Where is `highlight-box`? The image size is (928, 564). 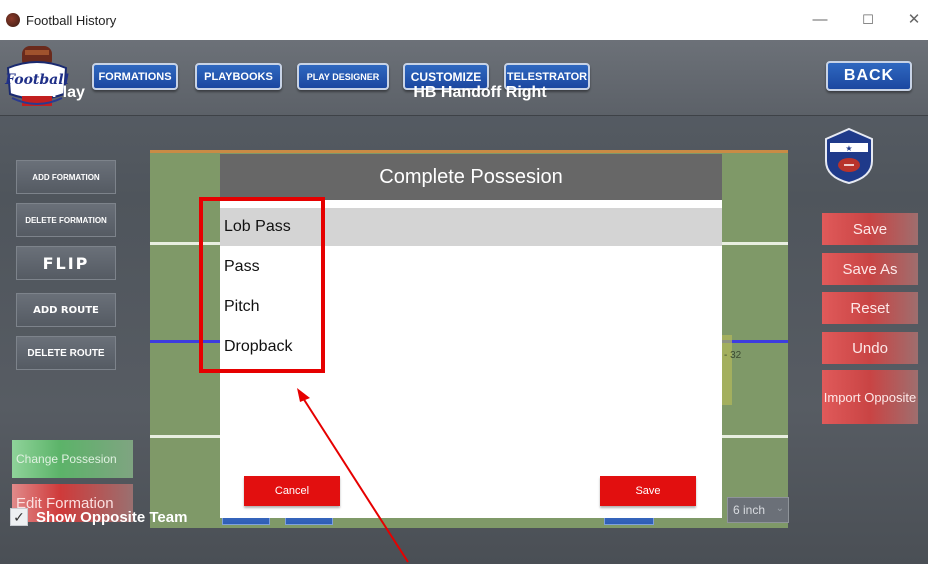 highlight-box is located at coordinates (262, 285).